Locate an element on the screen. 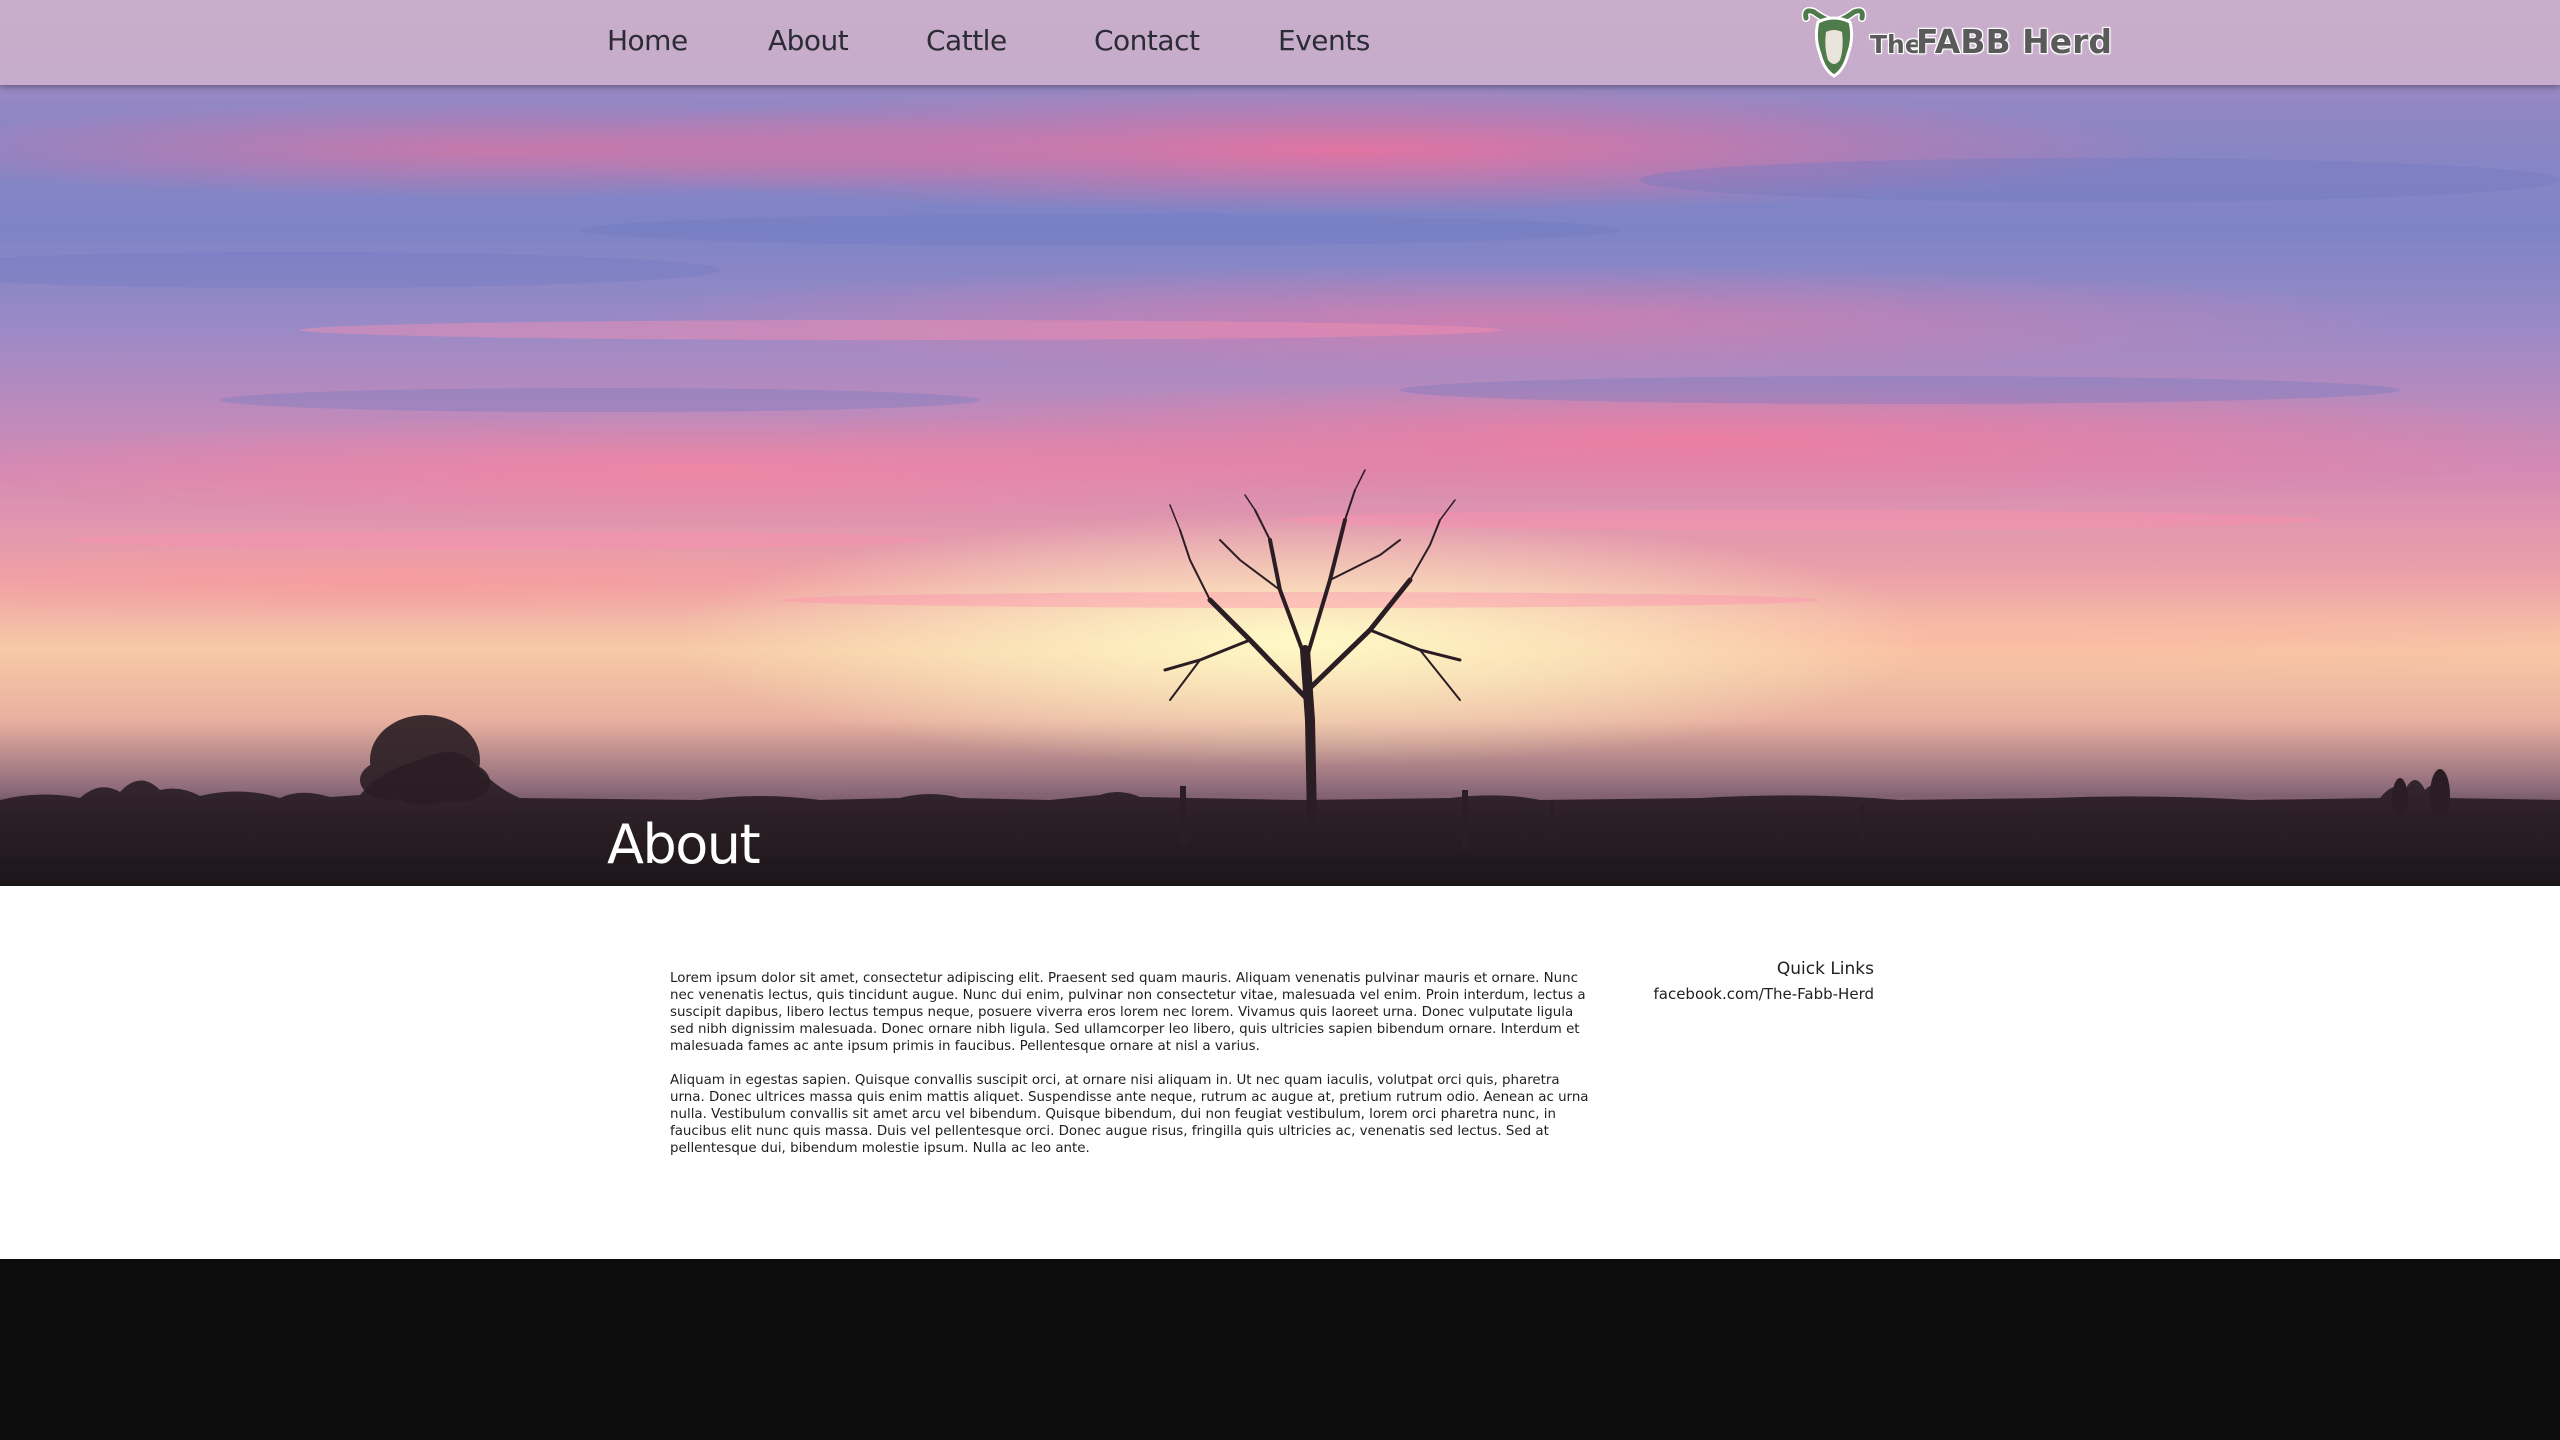  nav-item-events: Events is located at coordinates (1324, 40).